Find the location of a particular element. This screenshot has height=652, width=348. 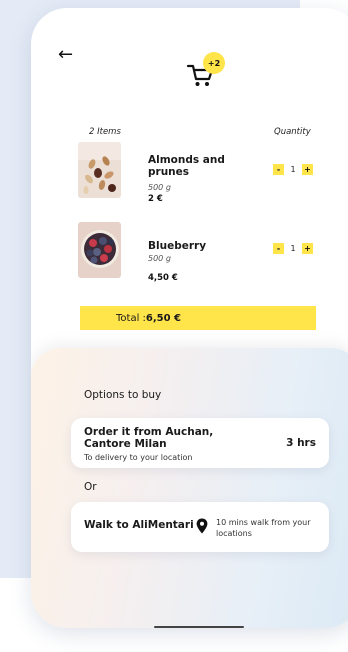

cart-item-blueberry: Blueberry 500 g 4,50 € - 1 + is located at coordinates (200, 253).